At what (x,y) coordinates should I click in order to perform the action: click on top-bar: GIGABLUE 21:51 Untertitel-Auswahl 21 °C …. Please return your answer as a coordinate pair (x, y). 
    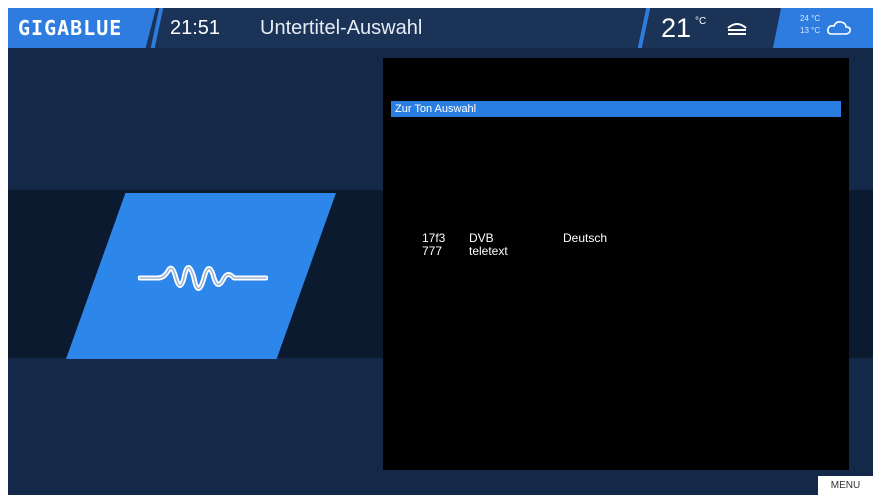
    Looking at the image, I should click on (440, 28).